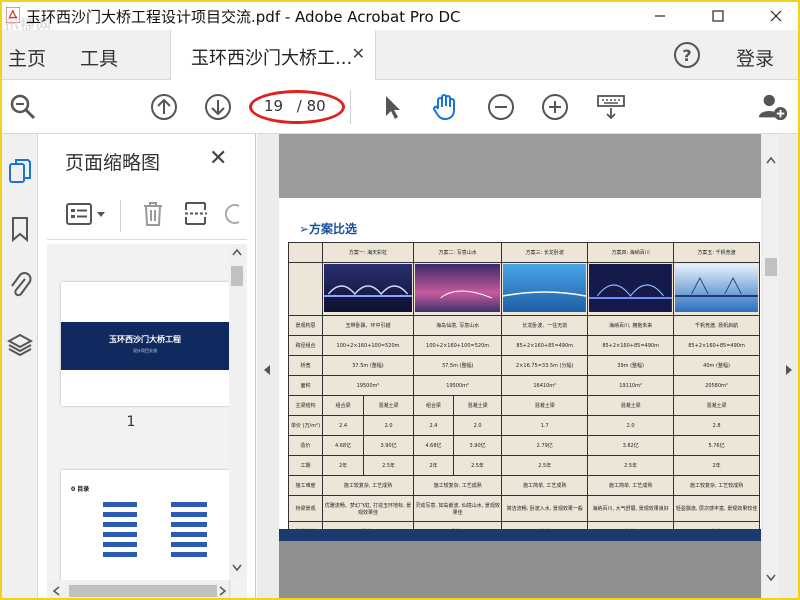  I want to click on layers-icon, so click(20, 345).